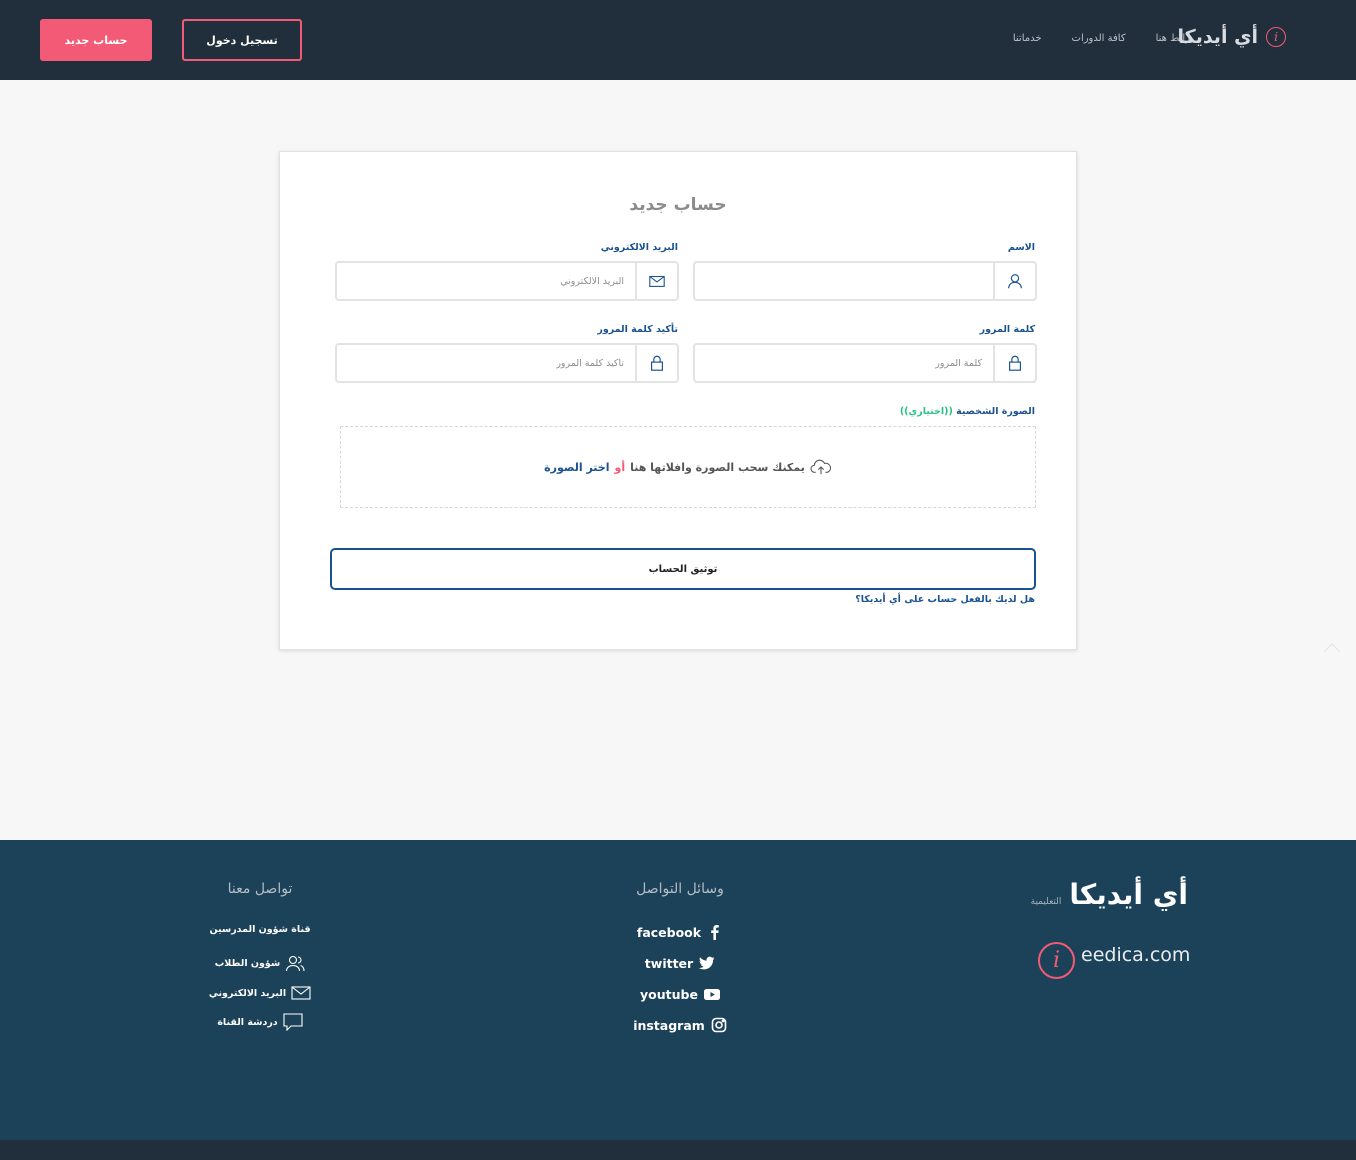 The width and height of the screenshot is (1356, 1160). What do you see at coordinates (260, 889) in the screenshot?
I see `contact-heading: تواصل معنا` at bounding box center [260, 889].